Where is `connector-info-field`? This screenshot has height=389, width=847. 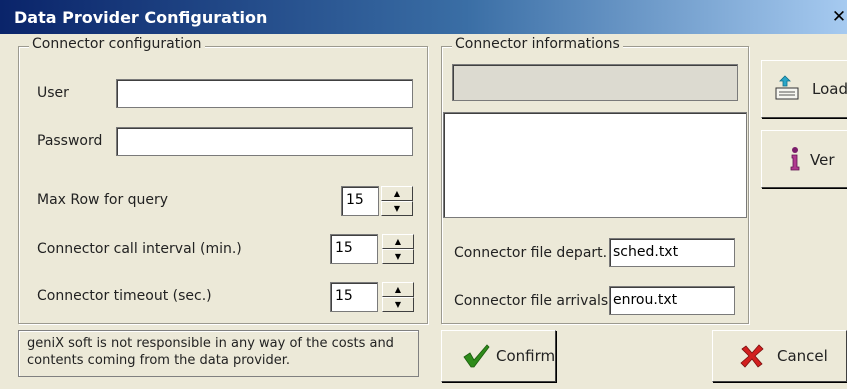 connector-info-field is located at coordinates (595, 82).